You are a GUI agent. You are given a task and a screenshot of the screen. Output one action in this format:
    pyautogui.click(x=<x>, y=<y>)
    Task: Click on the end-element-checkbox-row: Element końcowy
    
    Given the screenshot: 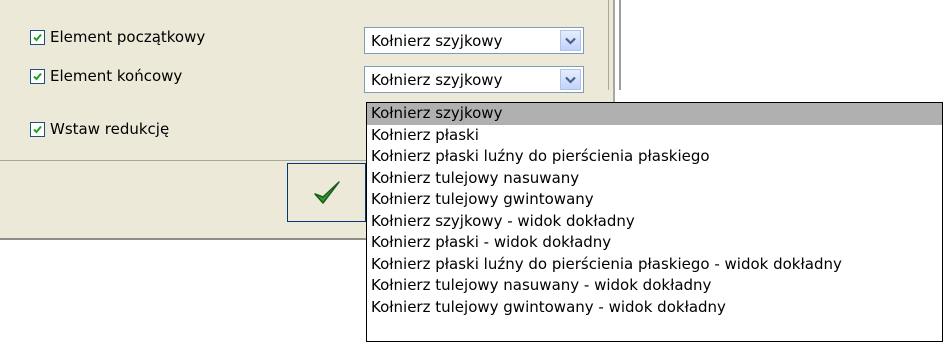 What is the action you would take?
    pyautogui.click(x=106, y=76)
    